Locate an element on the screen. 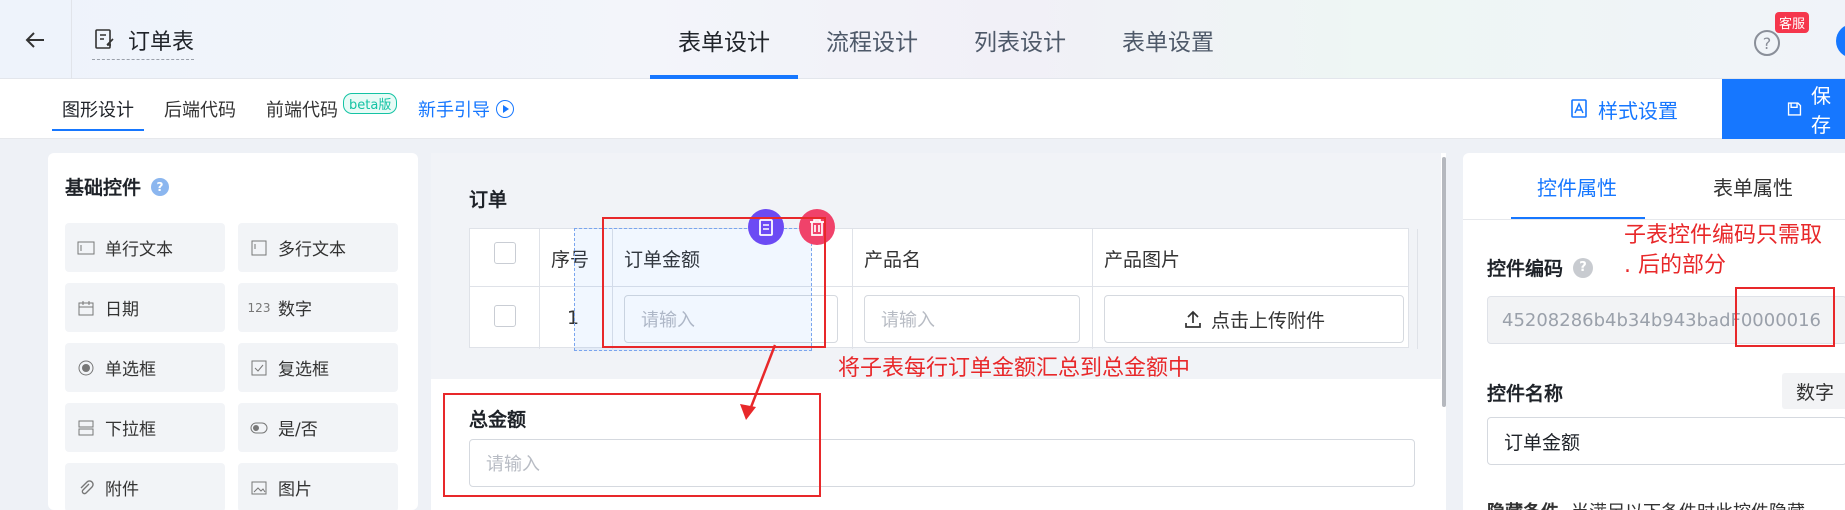 Image resolution: width=1845 pixels, height=510 pixels. annotation-sum-note: 将子表每行订单金额汇总到总金额中 is located at coordinates (1014, 368).